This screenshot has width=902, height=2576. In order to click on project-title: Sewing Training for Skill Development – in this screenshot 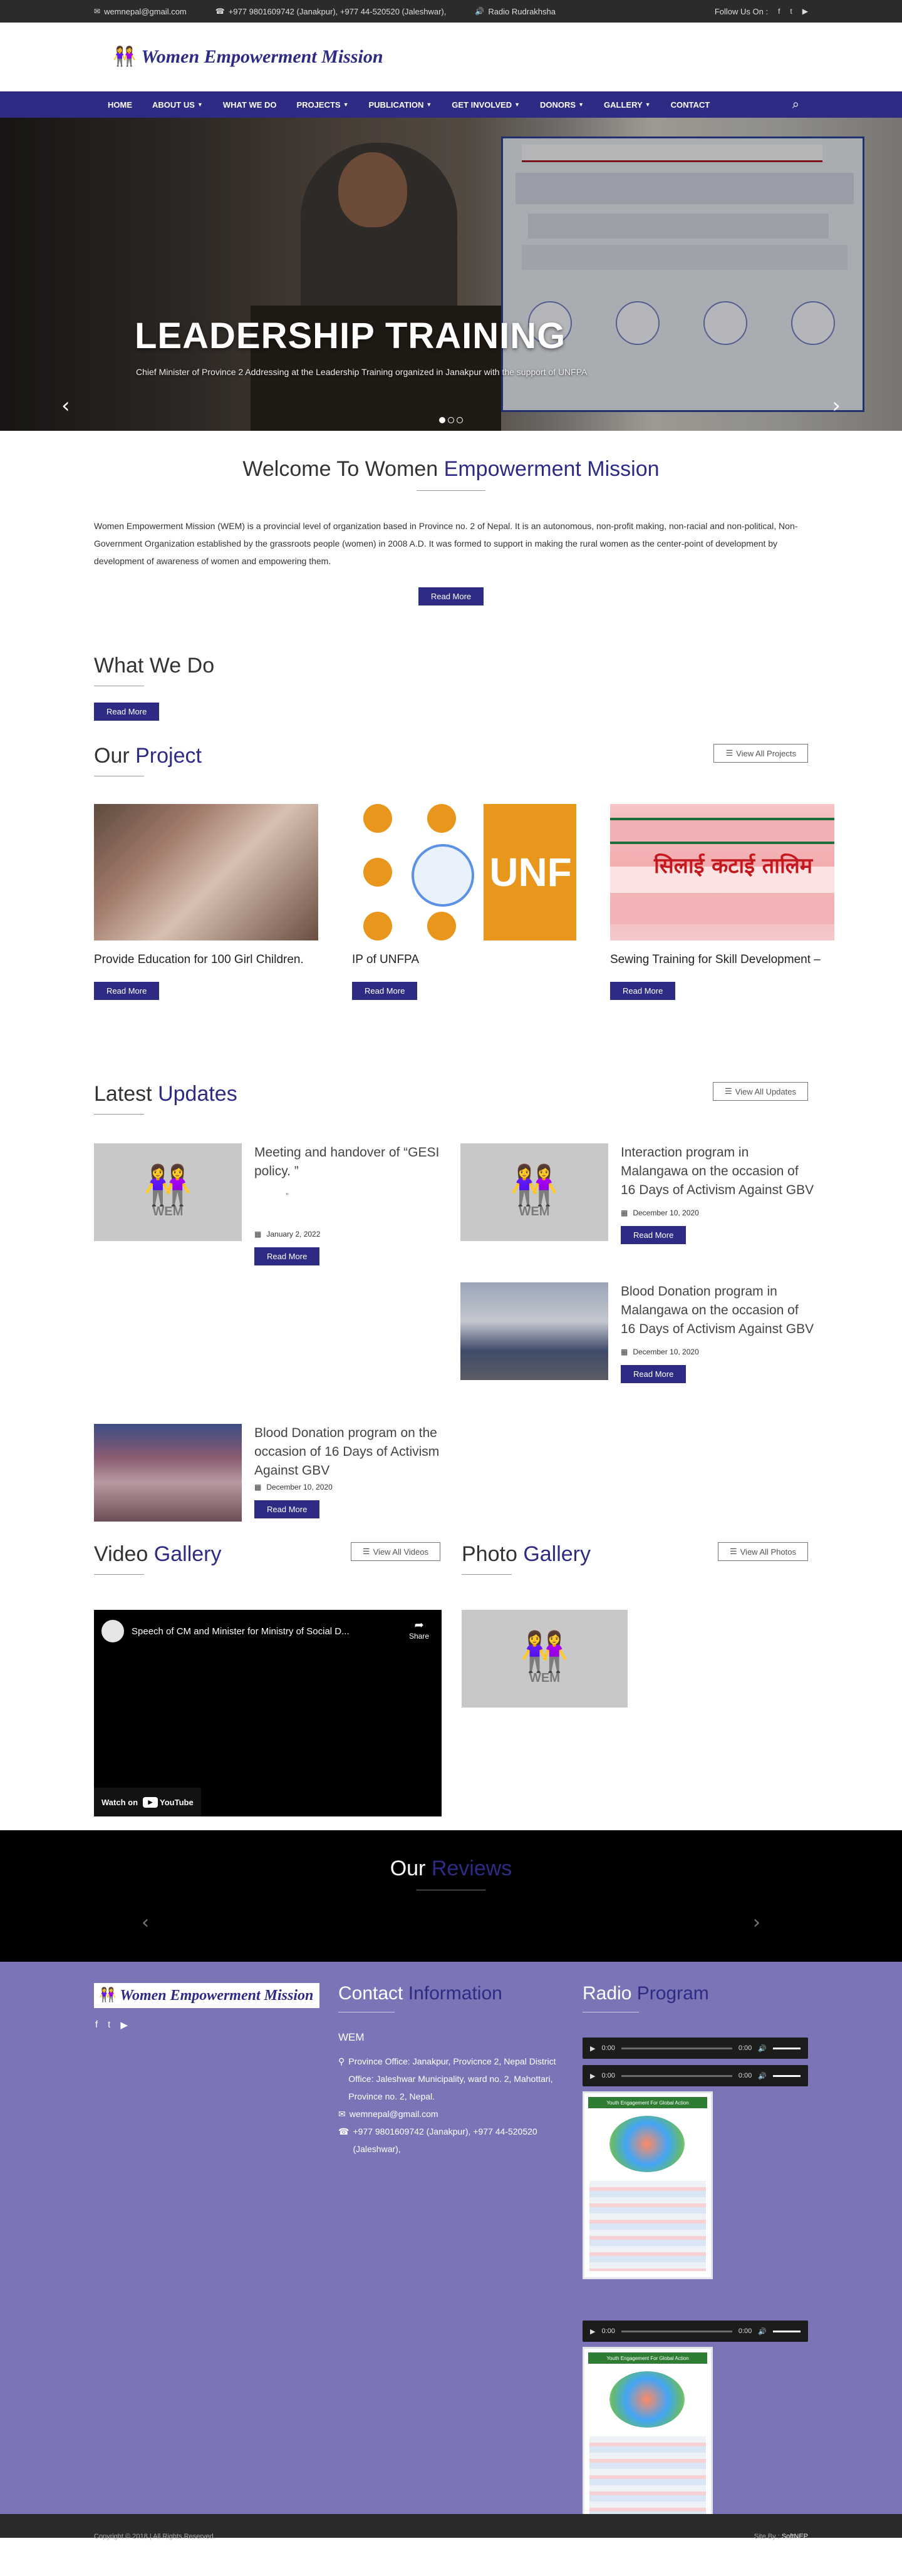, I will do `click(722, 960)`.